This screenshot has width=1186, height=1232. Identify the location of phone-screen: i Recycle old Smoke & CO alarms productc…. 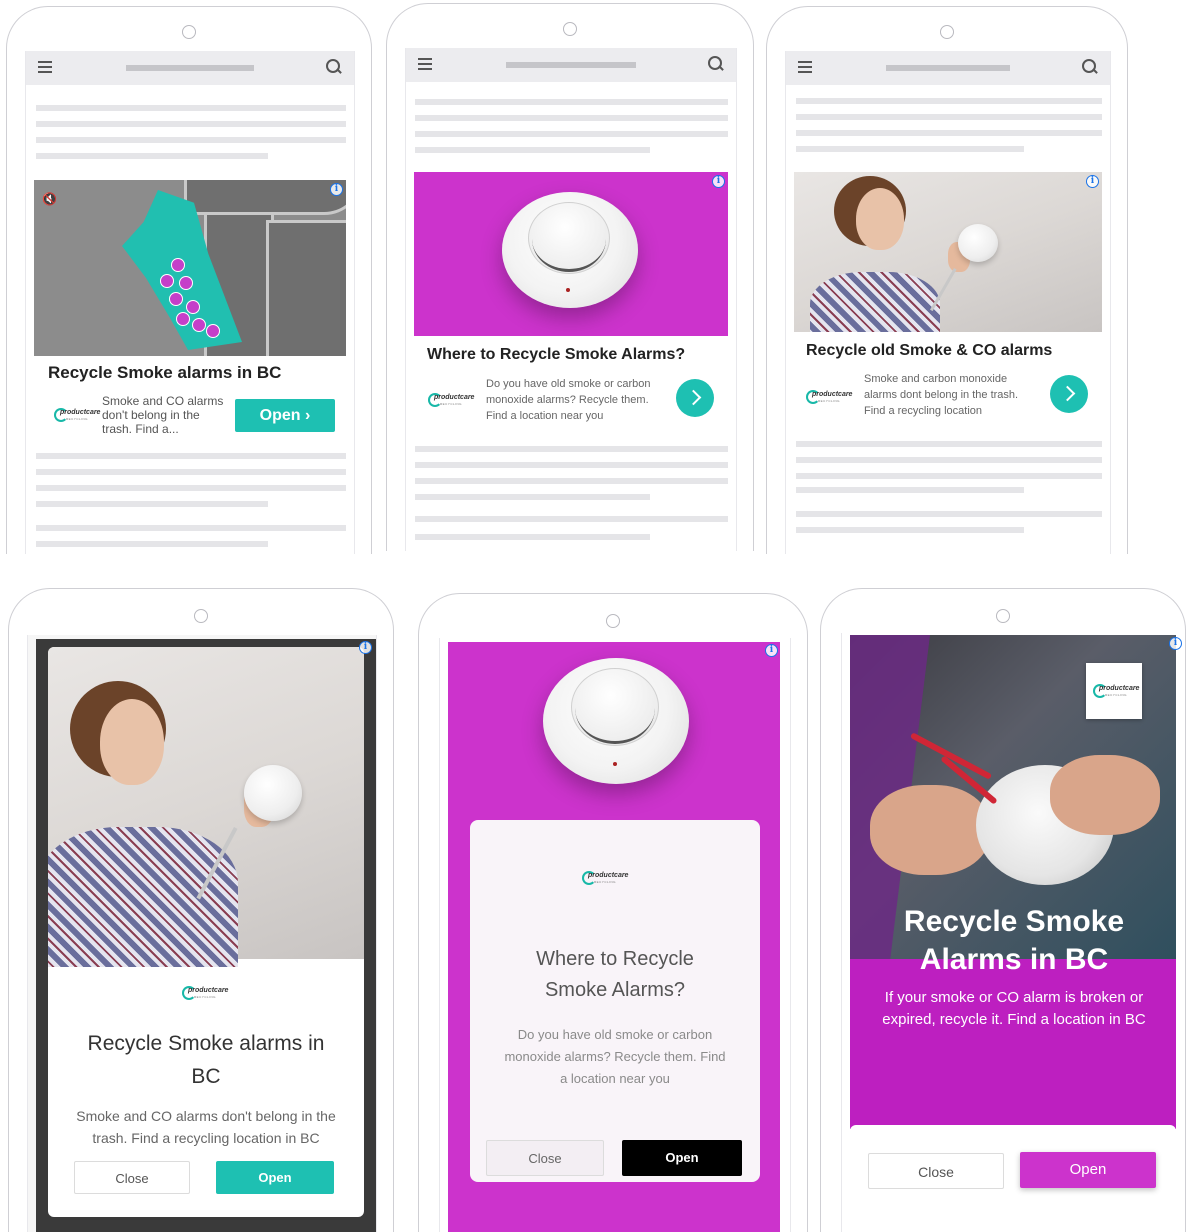
(948, 302).